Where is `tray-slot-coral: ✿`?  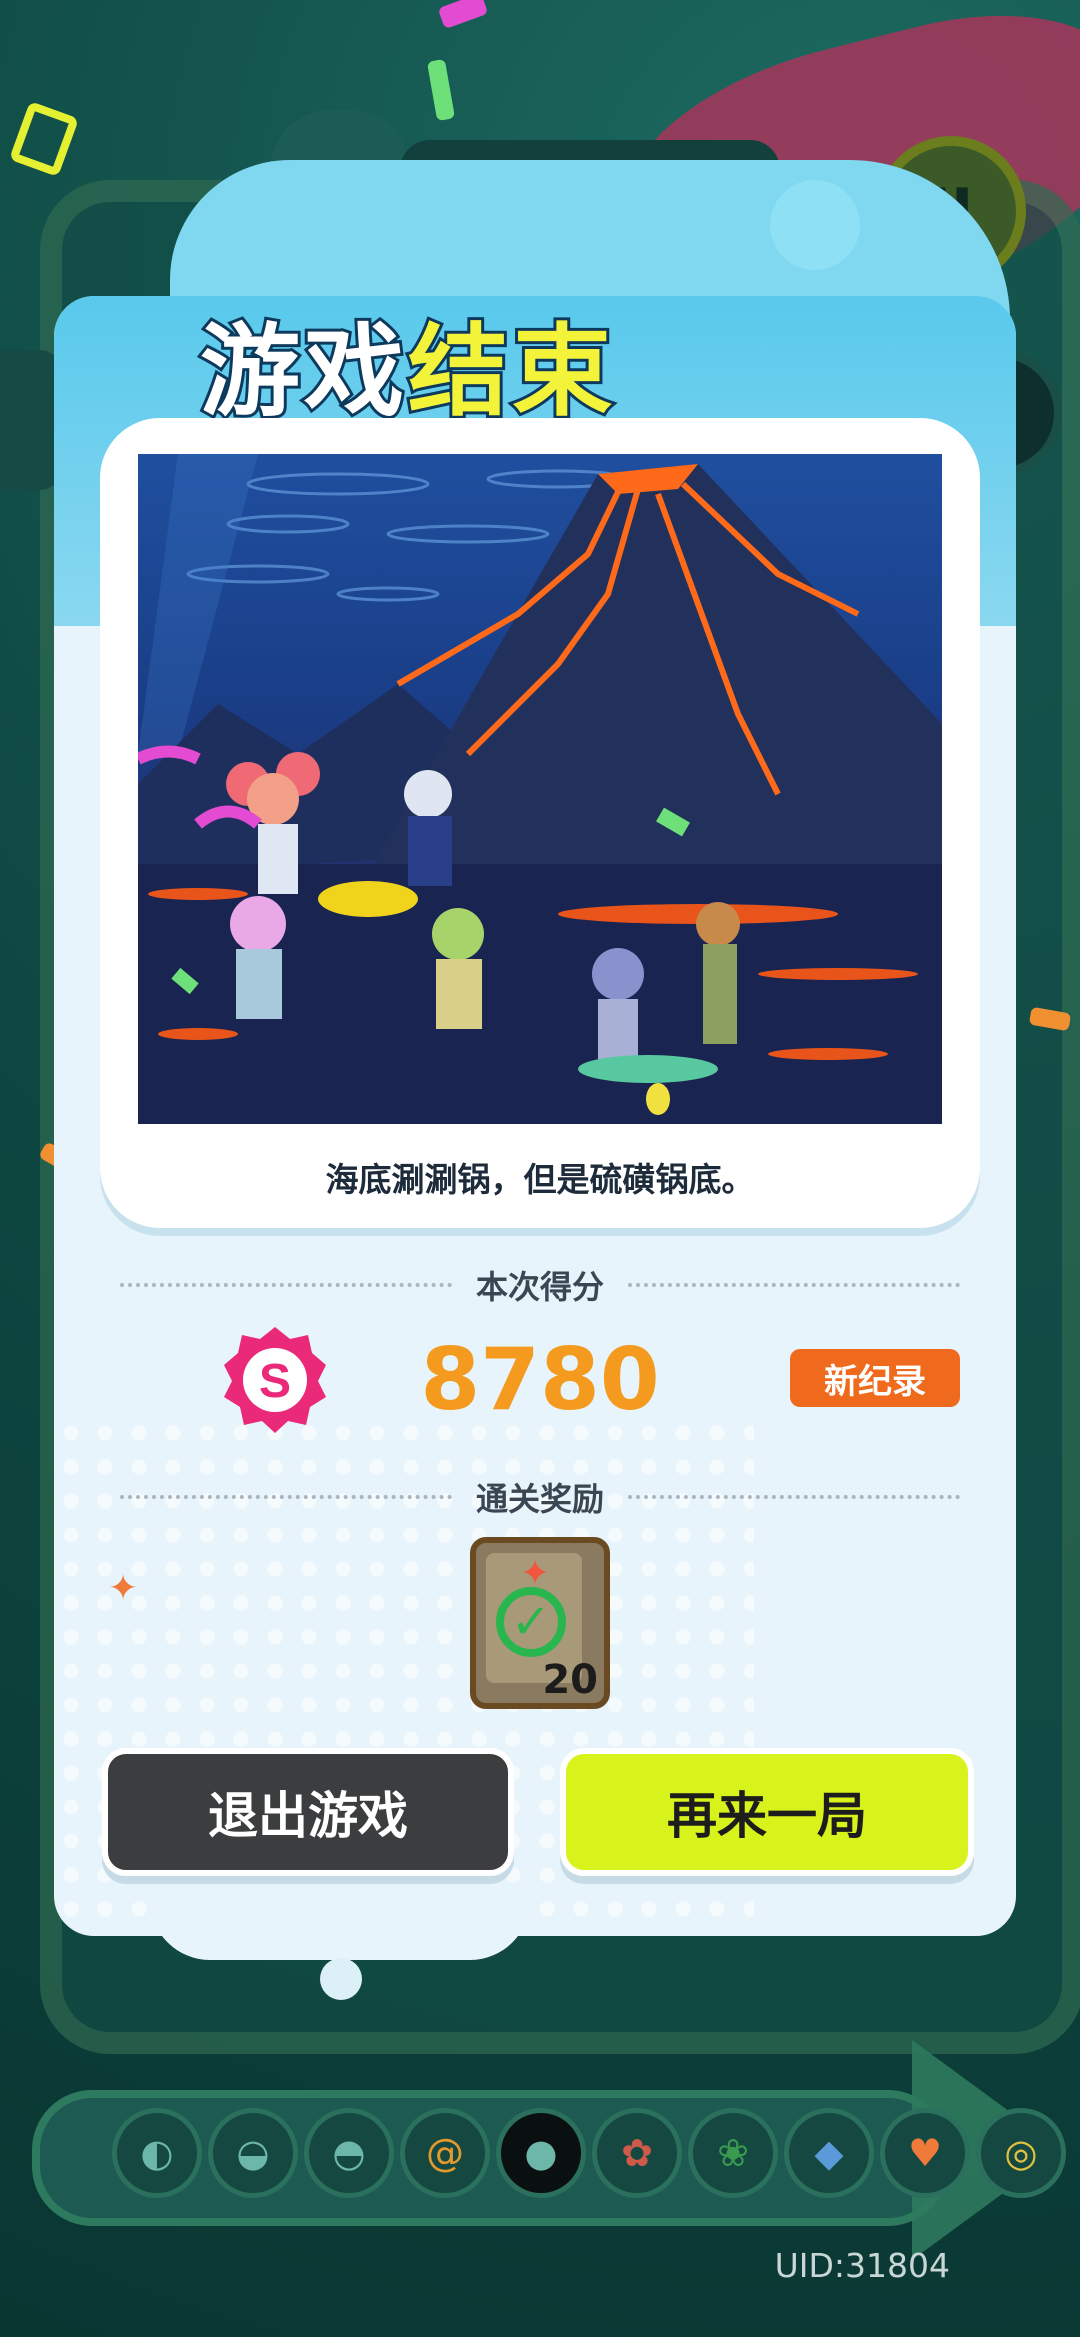
tray-slot-coral: ✿ is located at coordinates (637, 2153).